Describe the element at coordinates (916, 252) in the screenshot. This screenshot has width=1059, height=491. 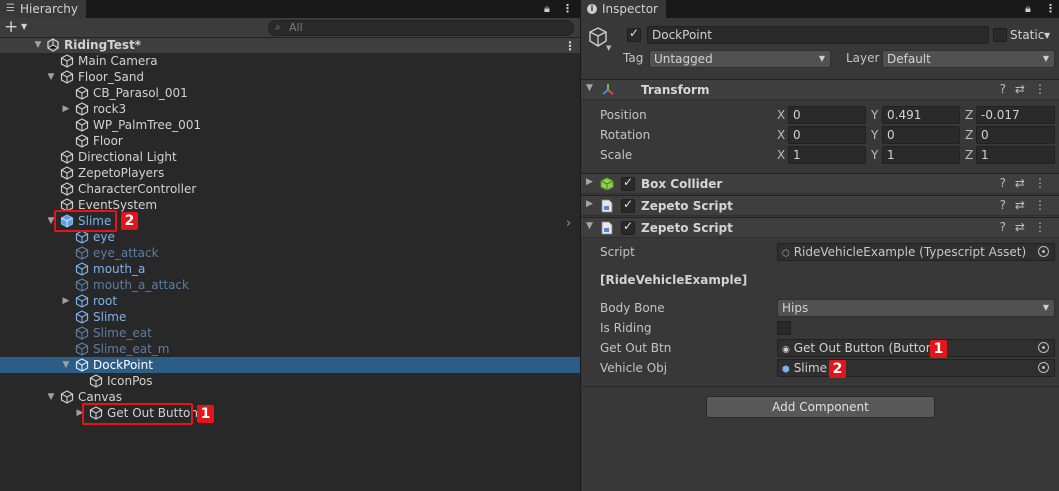
I see `script-asset-field: ⬡ RideVehicleExample (Typescript Asset)` at that location.